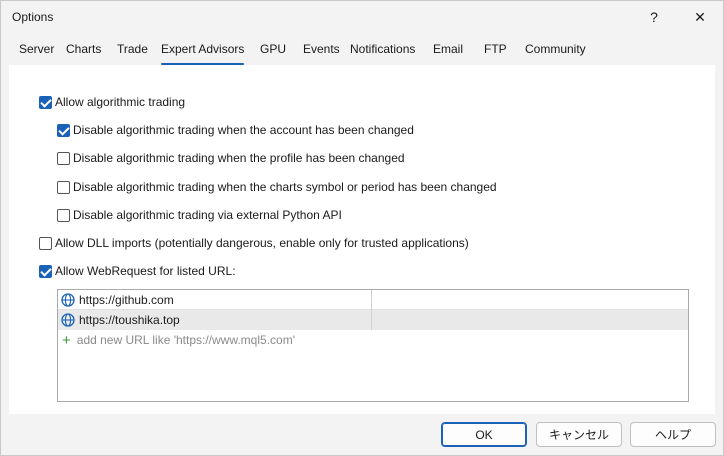 The height and width of the screenshot is (456, 724). I want to click on disable-on-profile-change-checkbox, so click(63, 158).